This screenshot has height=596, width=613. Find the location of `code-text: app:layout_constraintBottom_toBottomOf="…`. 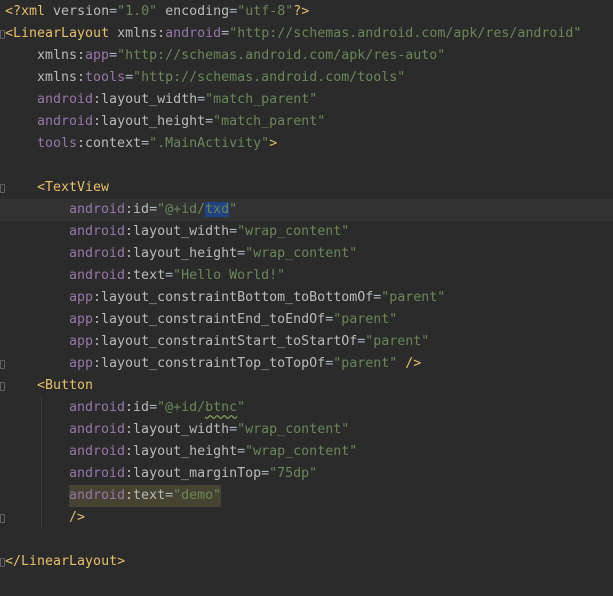

code-text: app:layout_constraintBottom_toBottomOf="… is located at coordinates (257, 298).